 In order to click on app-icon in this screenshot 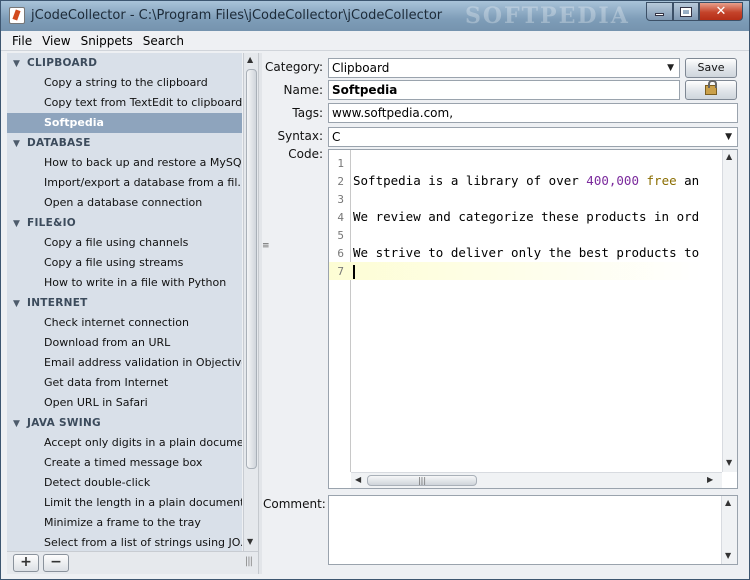, I will do `click(17, 15)`.